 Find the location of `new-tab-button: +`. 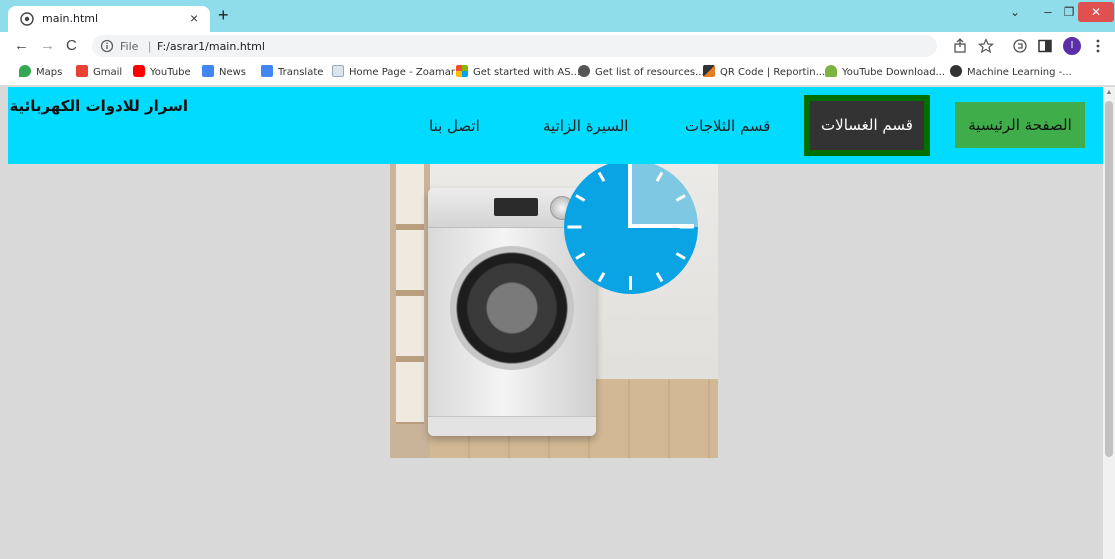

new-tab-button: + is located at coordinates (223, 15).